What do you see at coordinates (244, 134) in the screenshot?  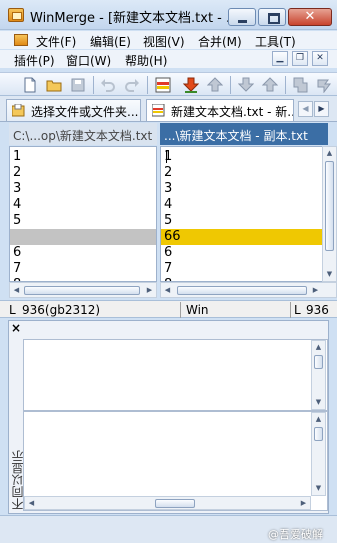 I see `right-file-path: ...\新建文本文档 - 副本.txt` at bounding box center [244, 134].